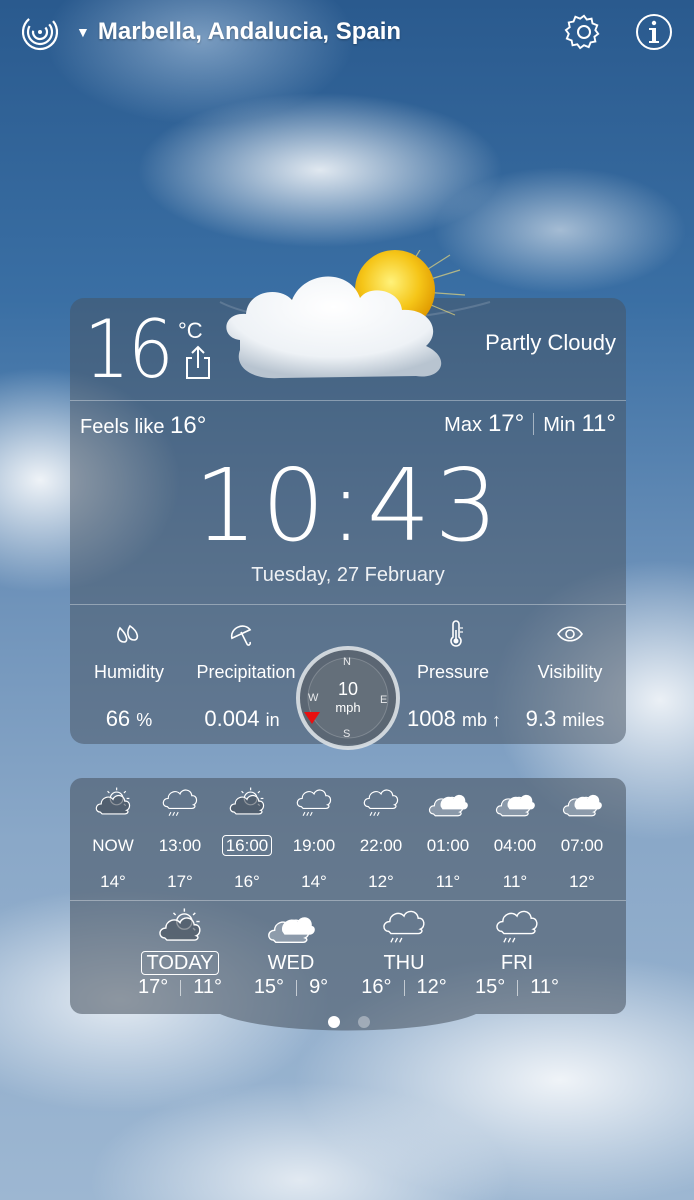 The height and width of the screenshot is (1200, 694). I want to click on precipitation-unit: in, so click(272, 720).